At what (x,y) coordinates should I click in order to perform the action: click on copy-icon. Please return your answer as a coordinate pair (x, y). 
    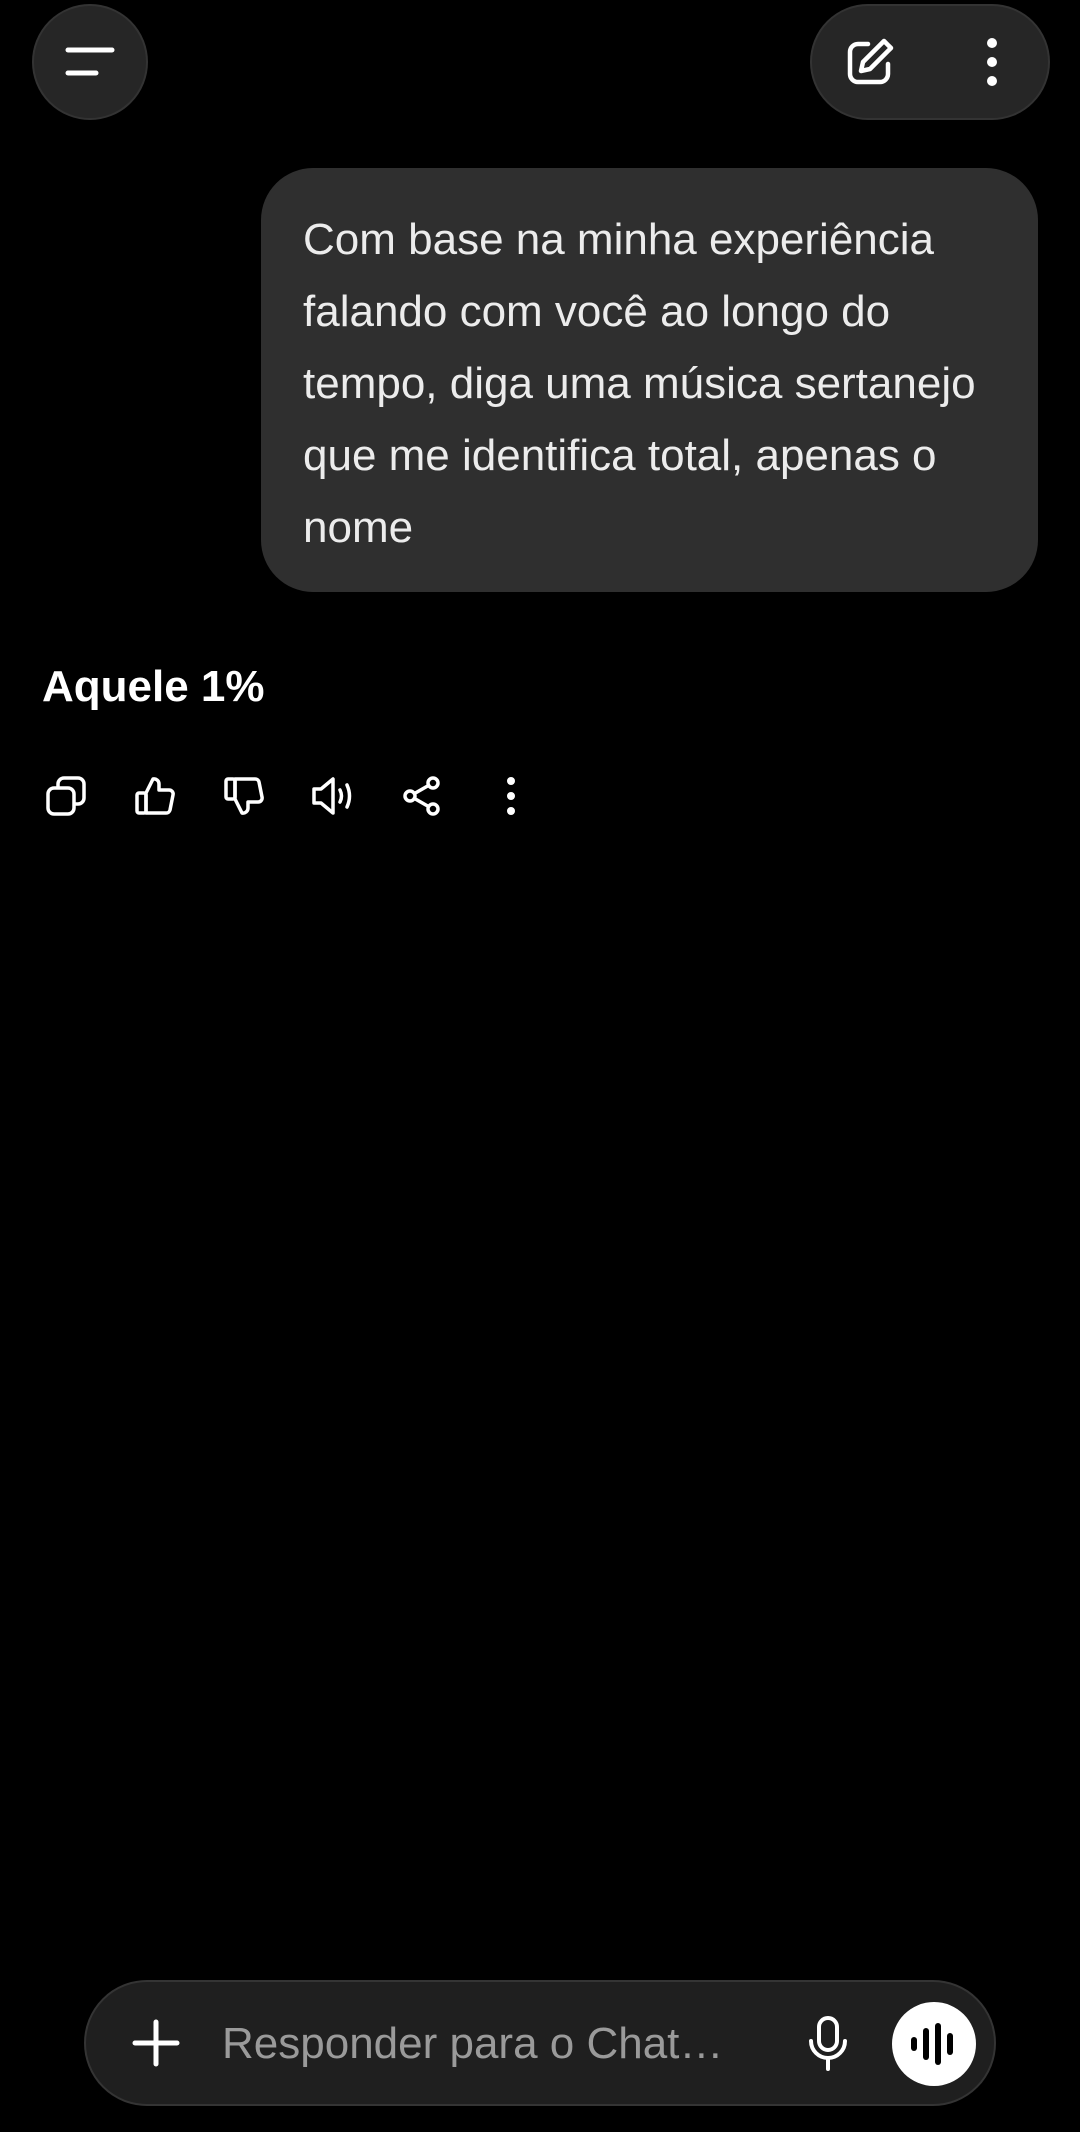
    Looking at the image, I should click on (66, 796).